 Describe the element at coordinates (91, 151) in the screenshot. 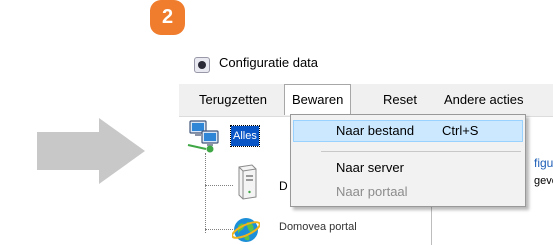

I see `arrow-right-icon` at that location.